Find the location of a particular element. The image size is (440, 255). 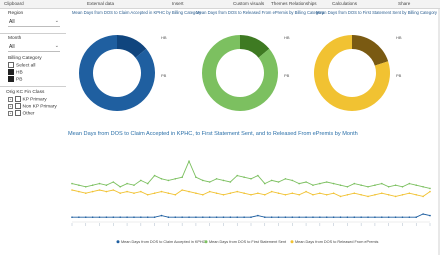

legend-marker is located at coordinates (118, 242).